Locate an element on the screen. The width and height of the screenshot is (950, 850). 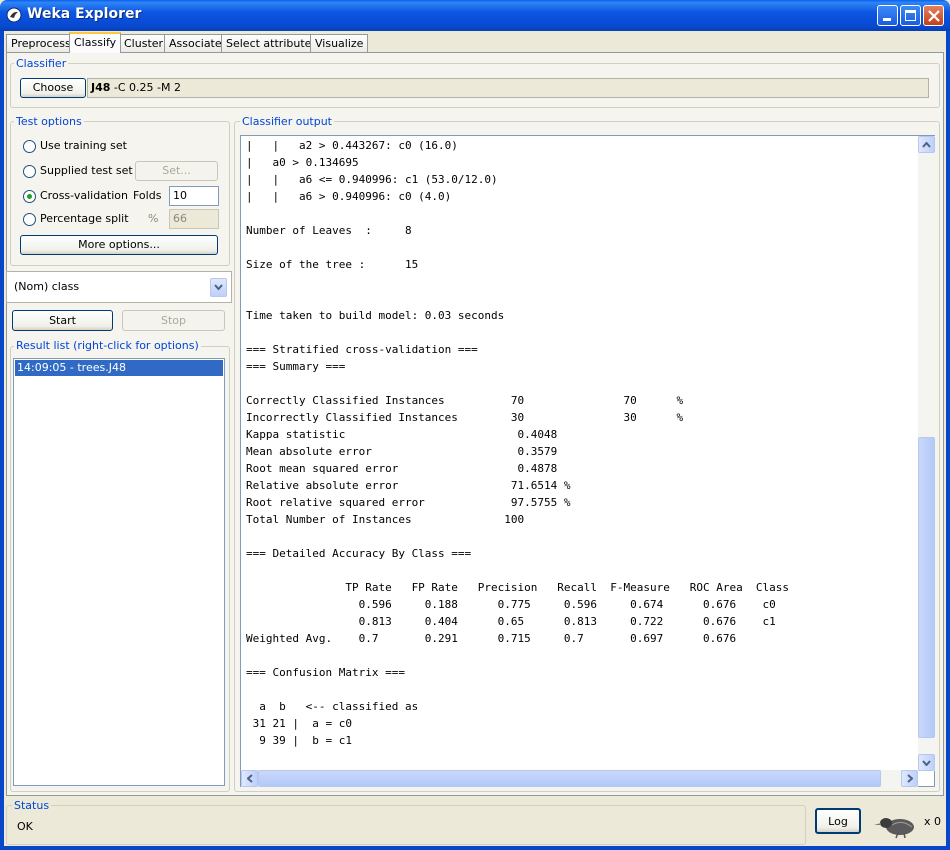
horizontal-scrollbar is located at coordinates (579, 778).